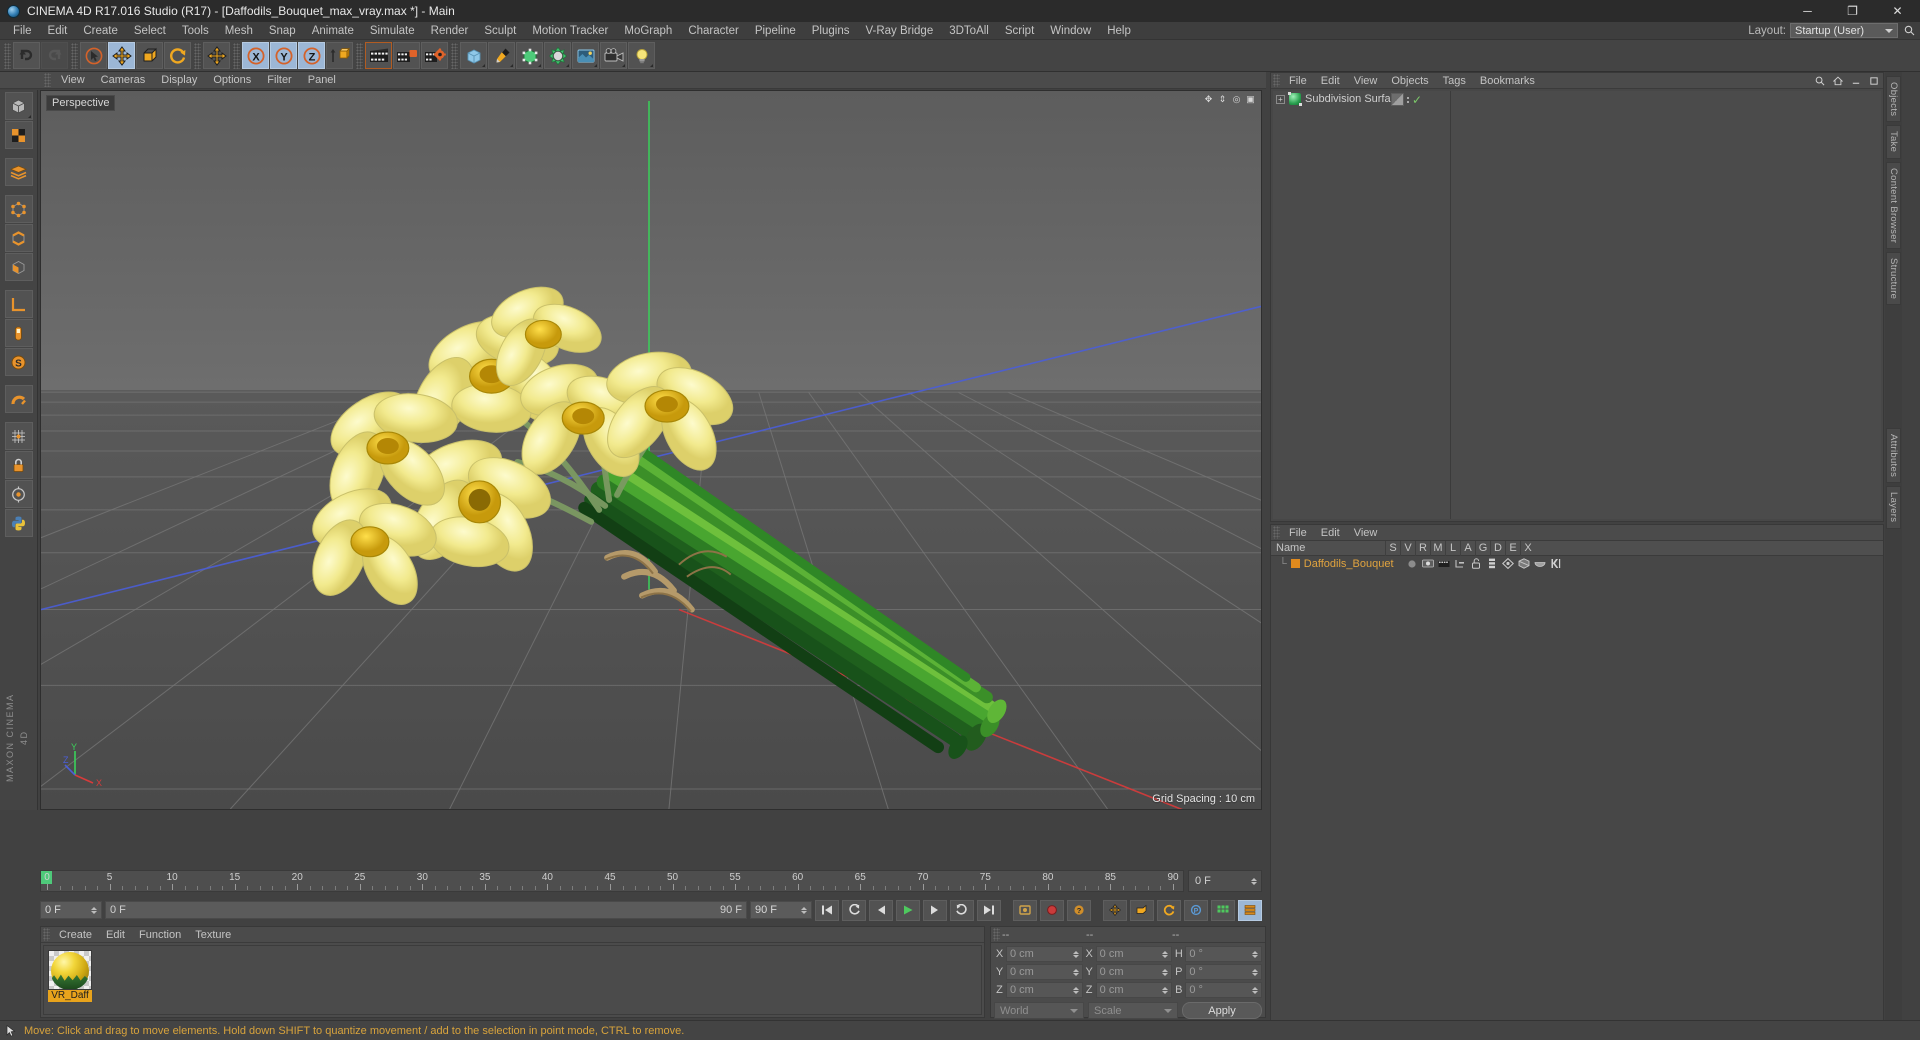  What do you see at coordinates (282, 31) in the screenshot?
I see `menu-snap: Snap` at bounding box center [282, 31].